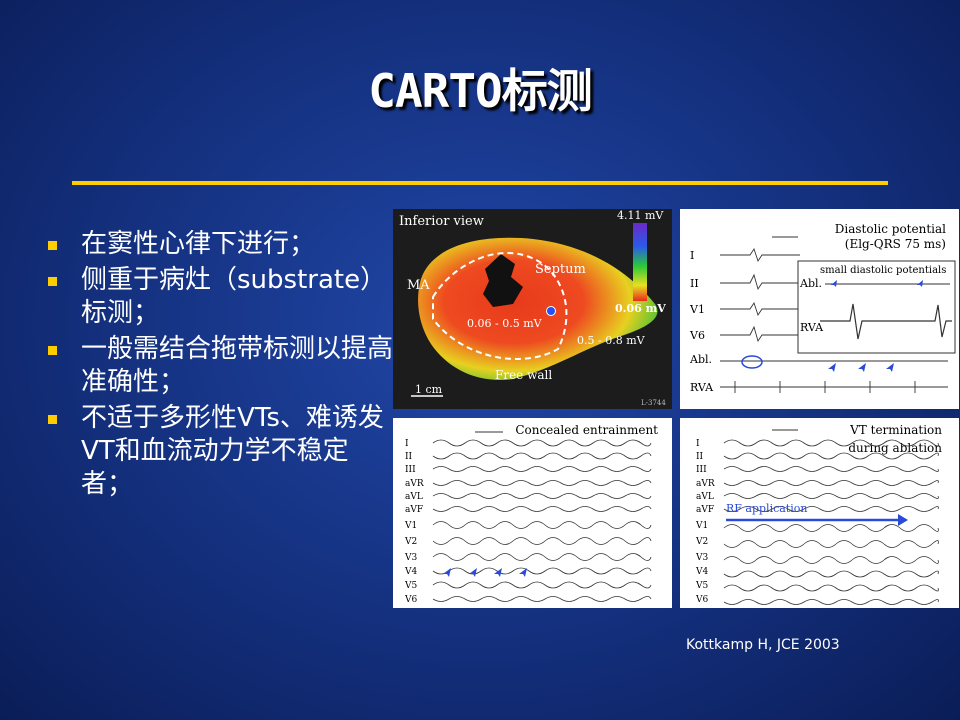  I want to click on termination-title: VT termination, so click(895, 430).